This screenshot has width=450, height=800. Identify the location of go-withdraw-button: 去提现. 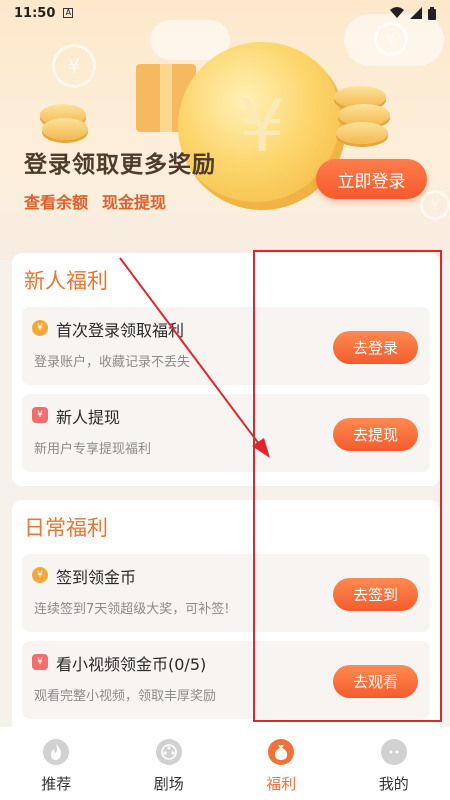
(375, 434).